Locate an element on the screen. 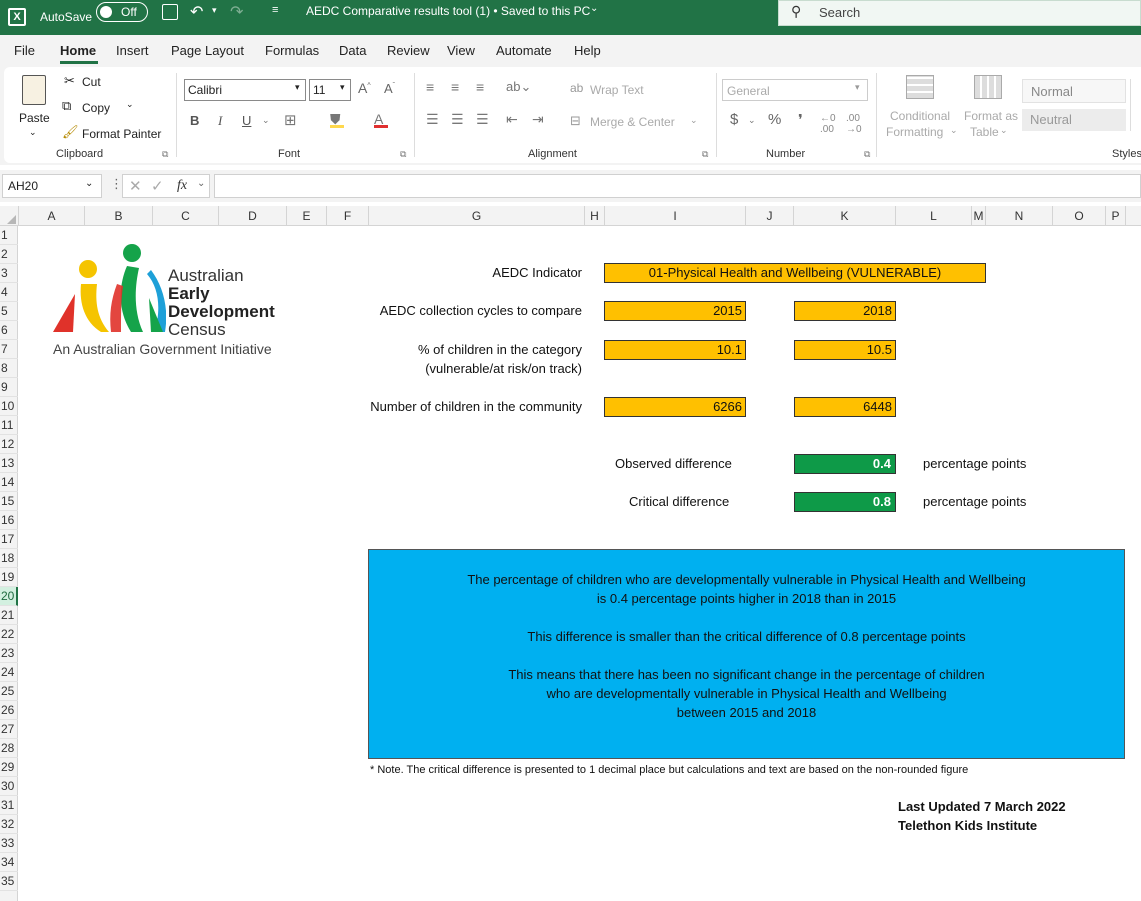  row-header: 15 is located at coordinates (9, 501).